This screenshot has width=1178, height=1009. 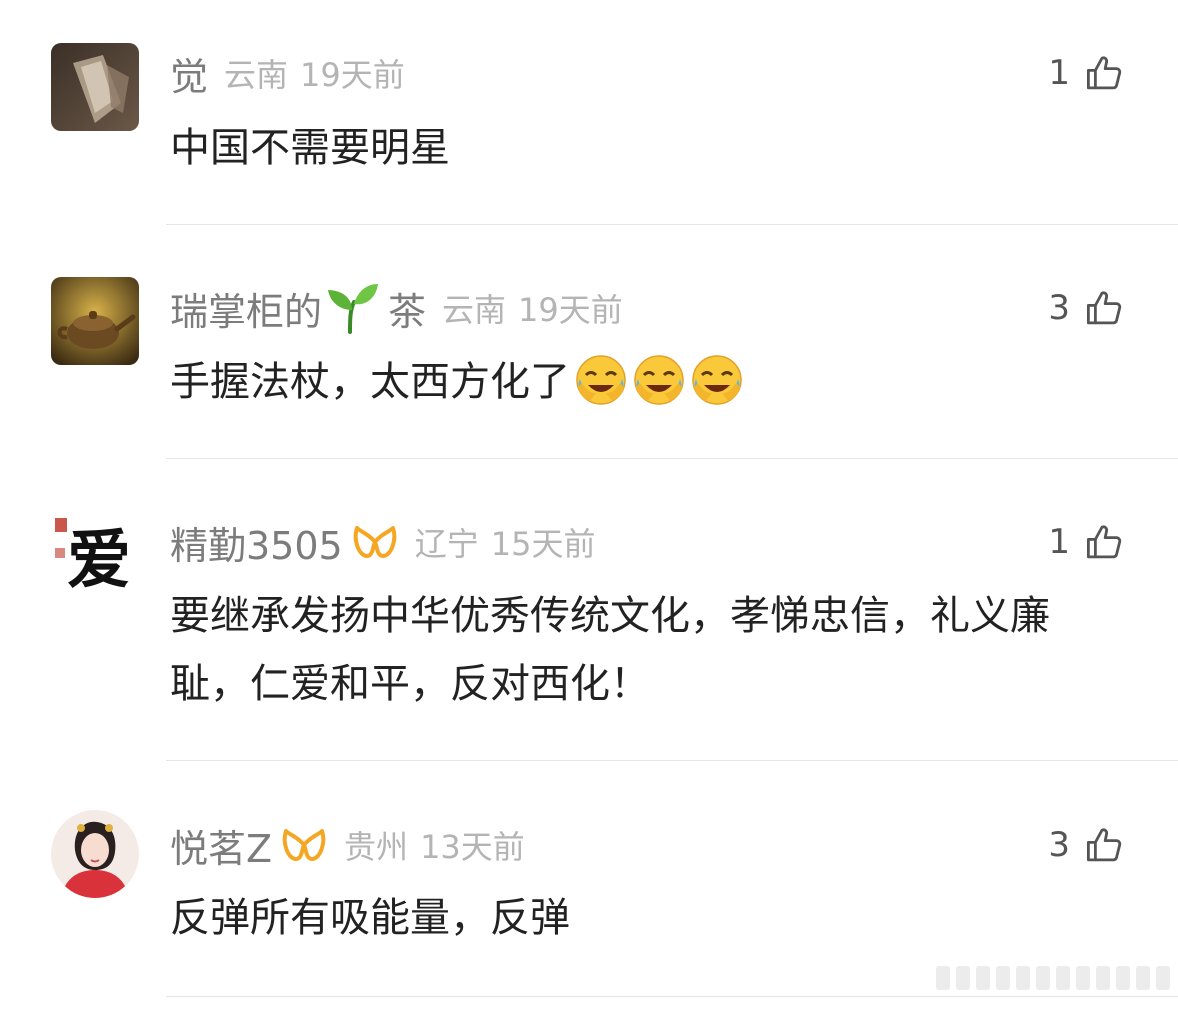 What do you see at coordinates (246, 308) in the screenshot?
I see `username: 瑞掌柜的` at bounding box center [246, 308].